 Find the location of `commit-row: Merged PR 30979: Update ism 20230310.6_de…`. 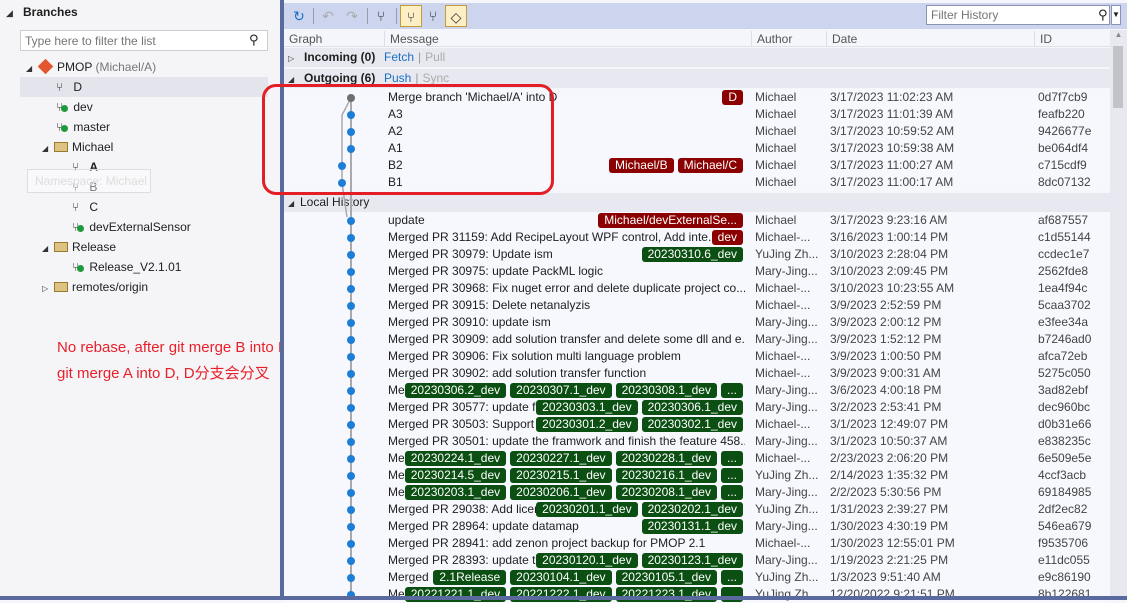

commit-row: Merged PR 30979: Update ism 20230310.6_de… is located at coordinates (697, 254).